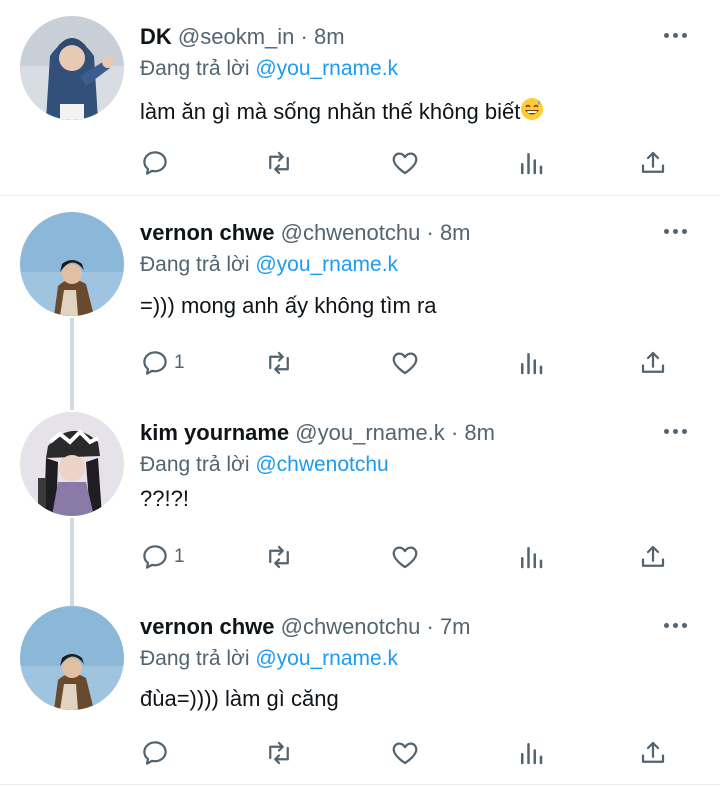 The height and width of the screenshot is (787, 720). I want to click on timestamp: 7m, so click(455, 626).